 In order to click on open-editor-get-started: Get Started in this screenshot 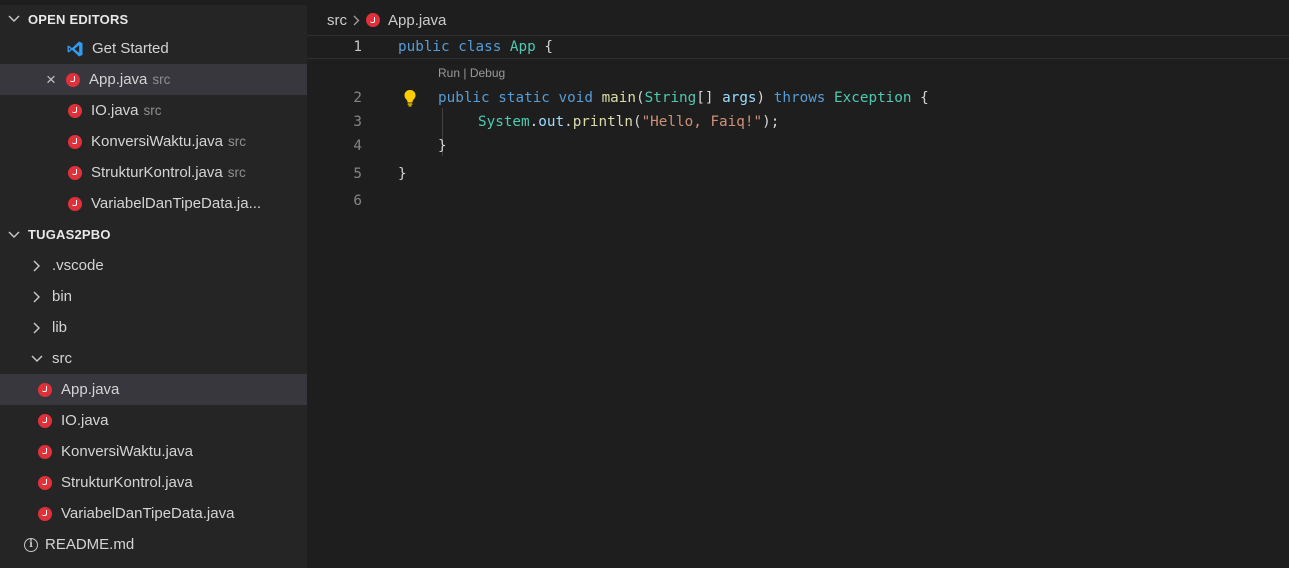, I will do `click(153, 48)`.